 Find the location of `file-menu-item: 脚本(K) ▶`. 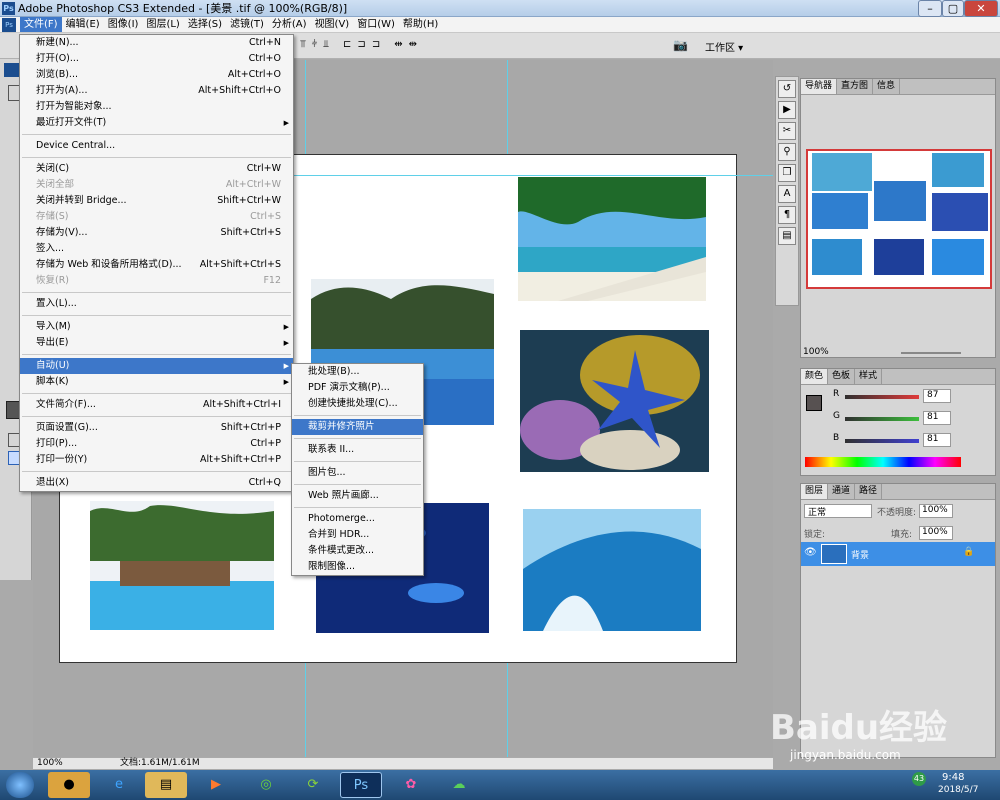

file-menu-item: 脚本(K) ▶ is located at coordinates (156, 382).